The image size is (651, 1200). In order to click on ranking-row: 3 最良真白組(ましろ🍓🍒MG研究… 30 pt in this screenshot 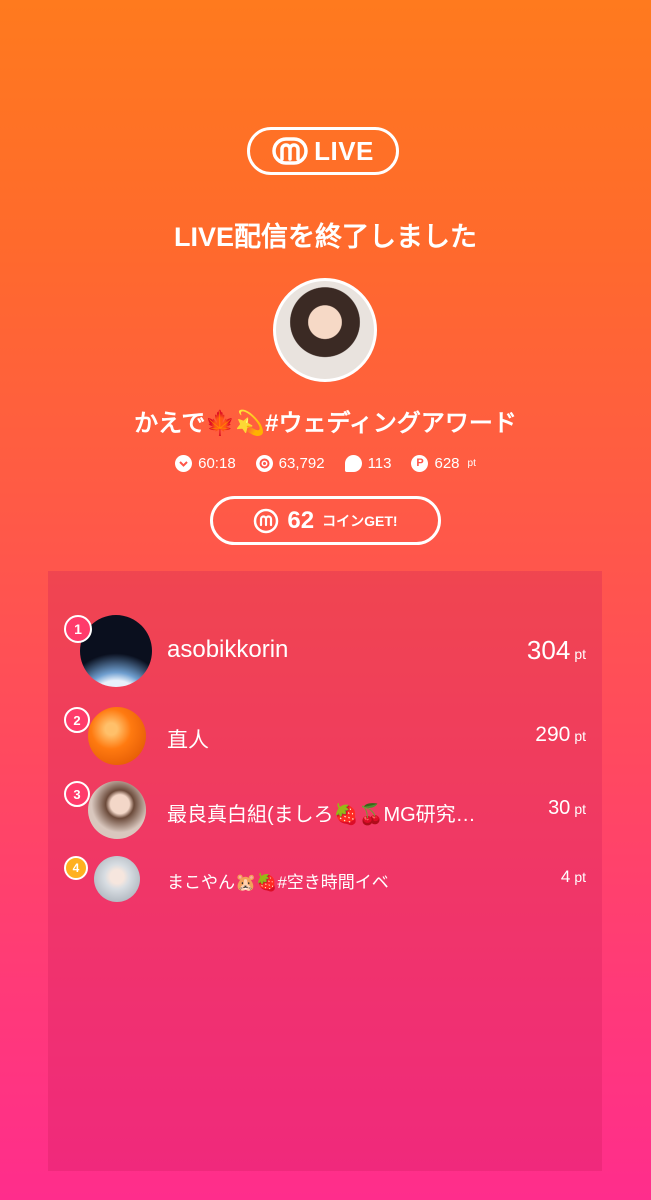, I will do `click(325, 810)`.